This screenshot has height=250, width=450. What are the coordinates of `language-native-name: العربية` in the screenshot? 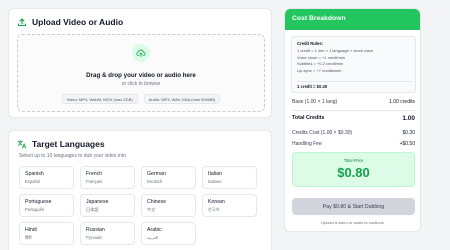 It's located at (153, 237).